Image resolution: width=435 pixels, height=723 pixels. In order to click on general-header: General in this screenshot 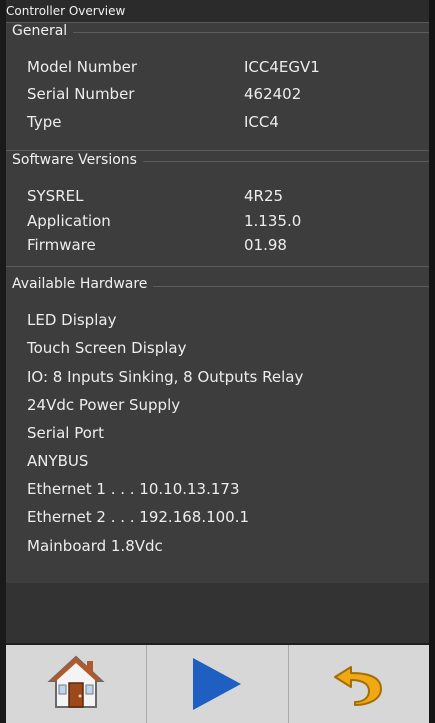, I will do `click(43, 31)`.